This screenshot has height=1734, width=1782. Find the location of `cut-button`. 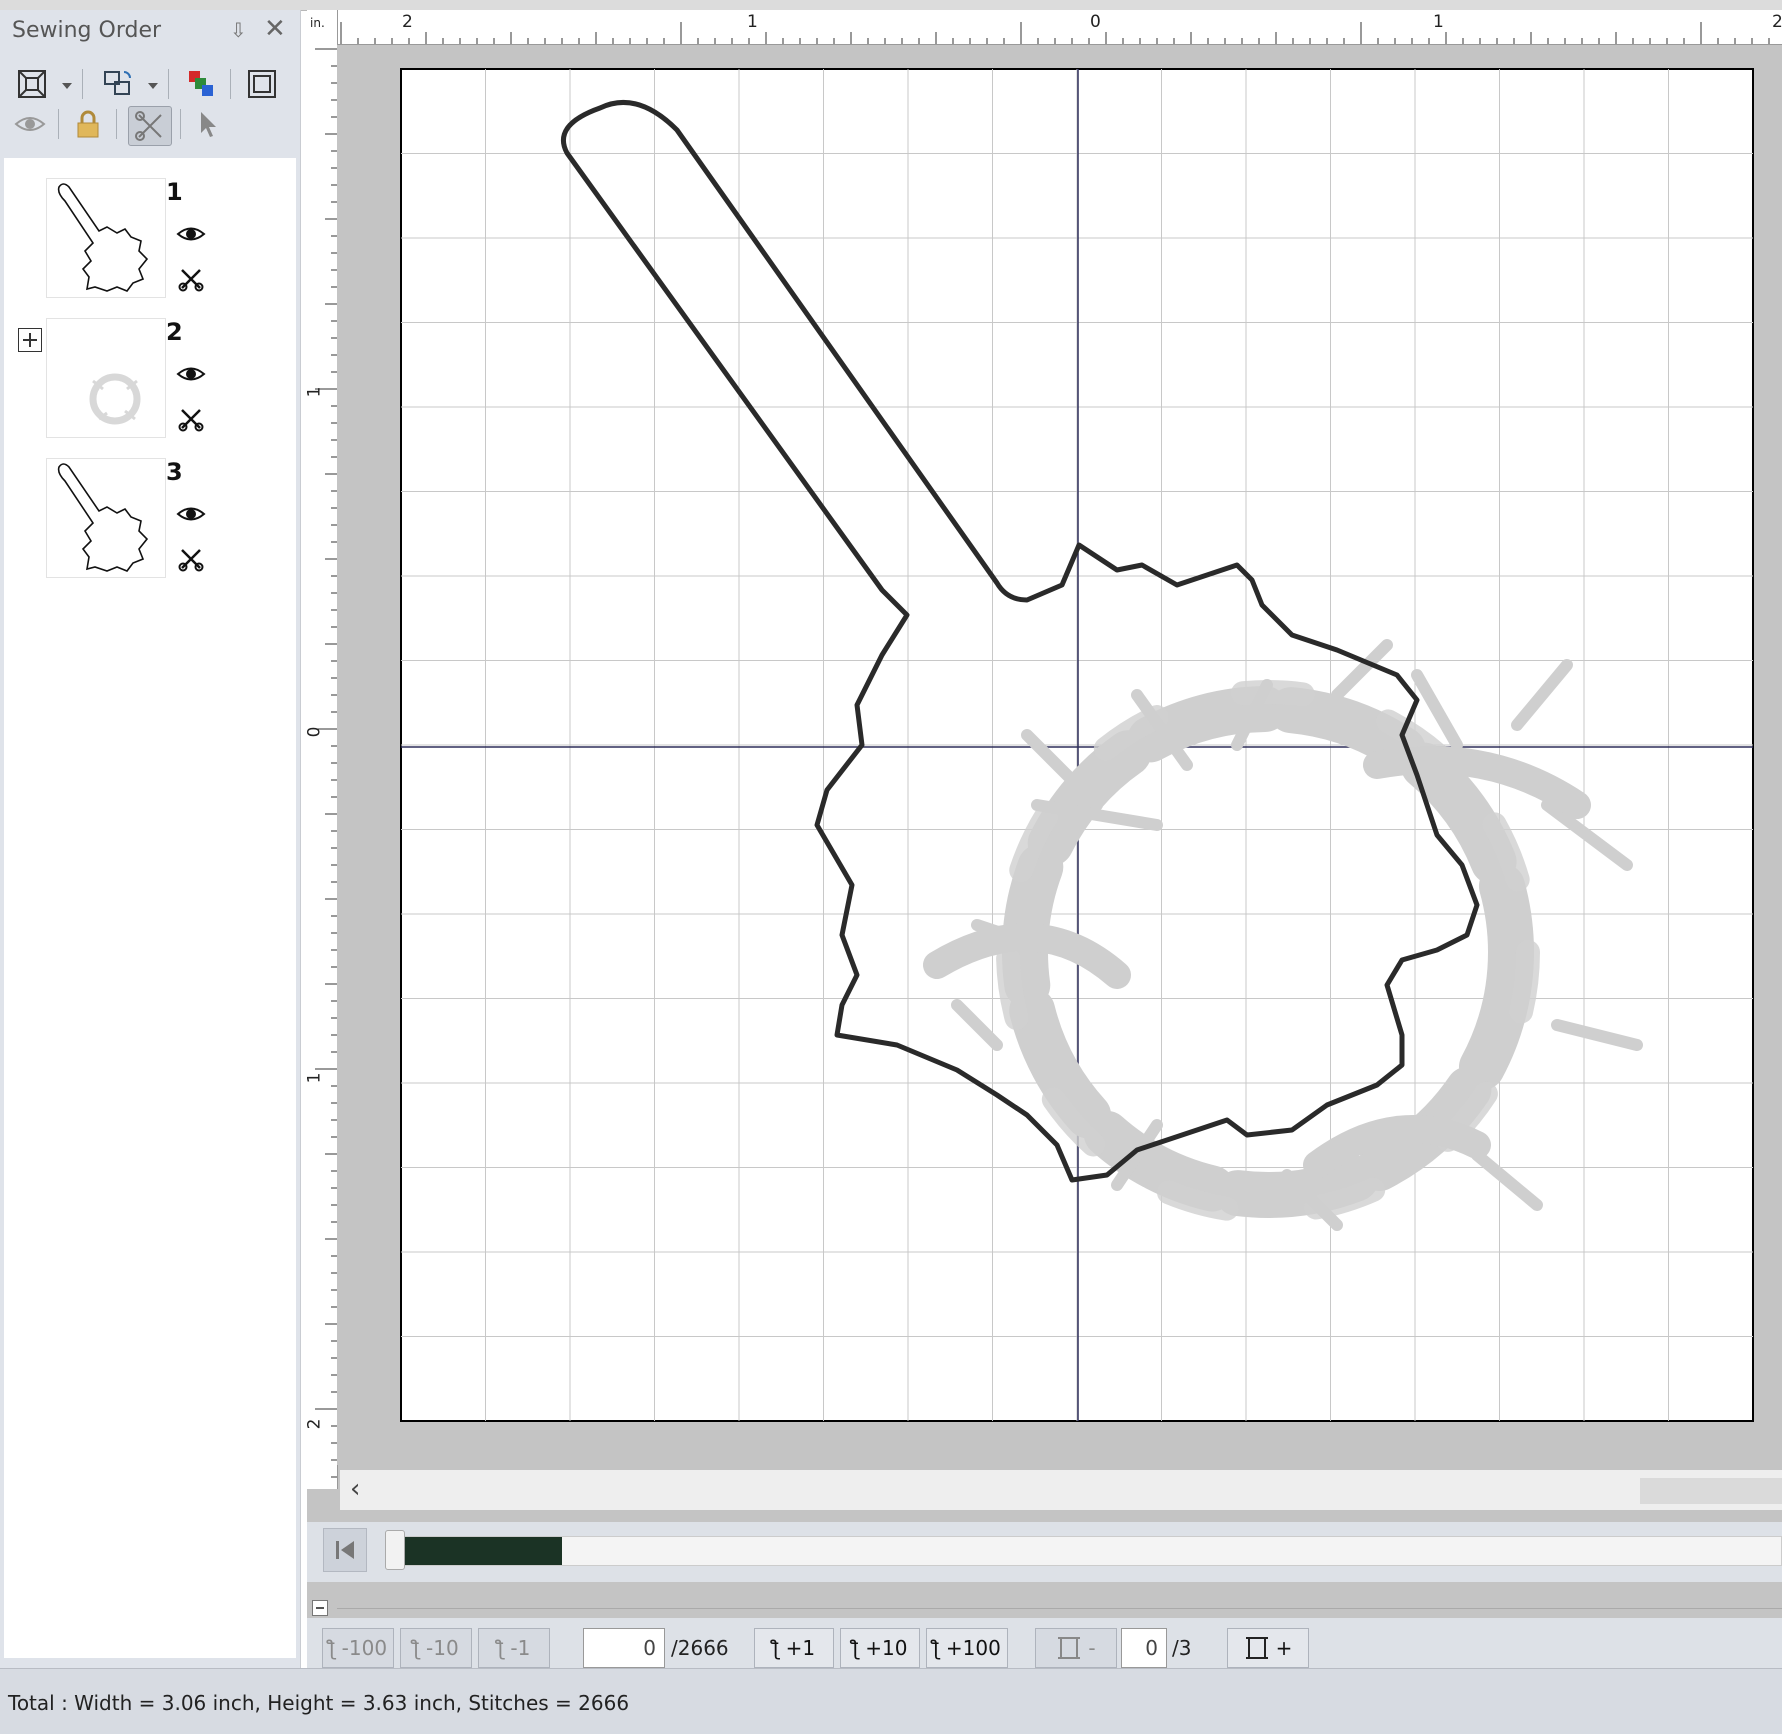

cut-button is located at coordinates (150, 126).